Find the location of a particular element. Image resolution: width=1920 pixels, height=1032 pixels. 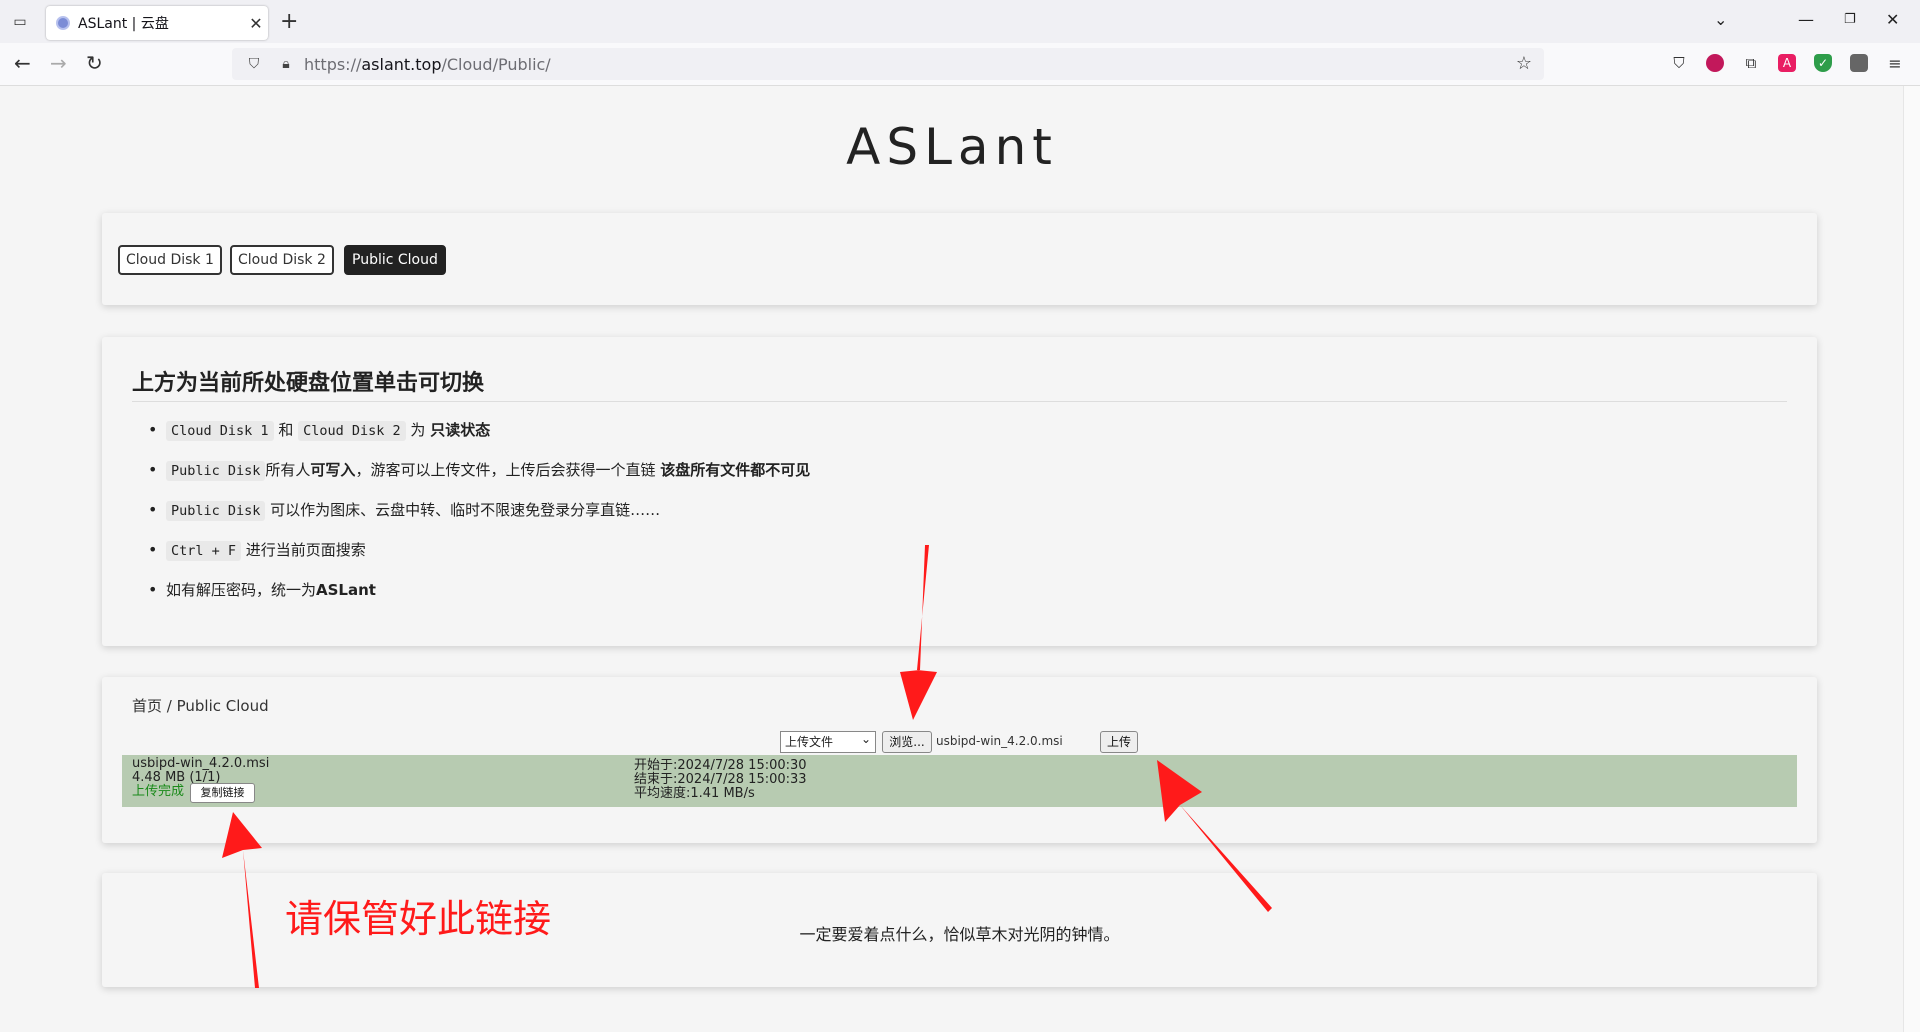

menu-hamburger-icon: ≡ is located at coordinates (1895, 63).